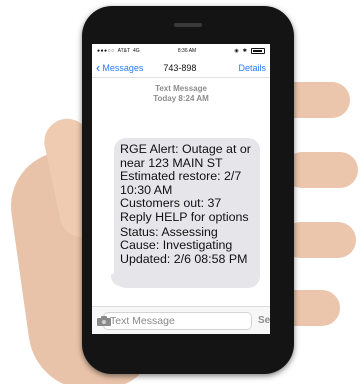 This screenshot has height=384, width=360. What do you see at coordinates (169, 231) in the screenshot?
I see `message-line: Status: Assessing` at bounding box center [169, 231].